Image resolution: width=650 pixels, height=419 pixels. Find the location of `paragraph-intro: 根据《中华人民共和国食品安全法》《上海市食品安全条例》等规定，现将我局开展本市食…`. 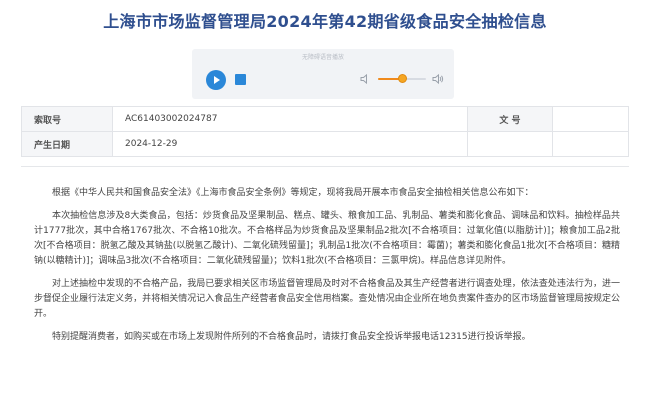

paragraph-intro: 根据《中华人民共和国食品安全法》《上海市食品安全条例》等规定，现将我局开展本市食… is located at coordinates (293, 193).